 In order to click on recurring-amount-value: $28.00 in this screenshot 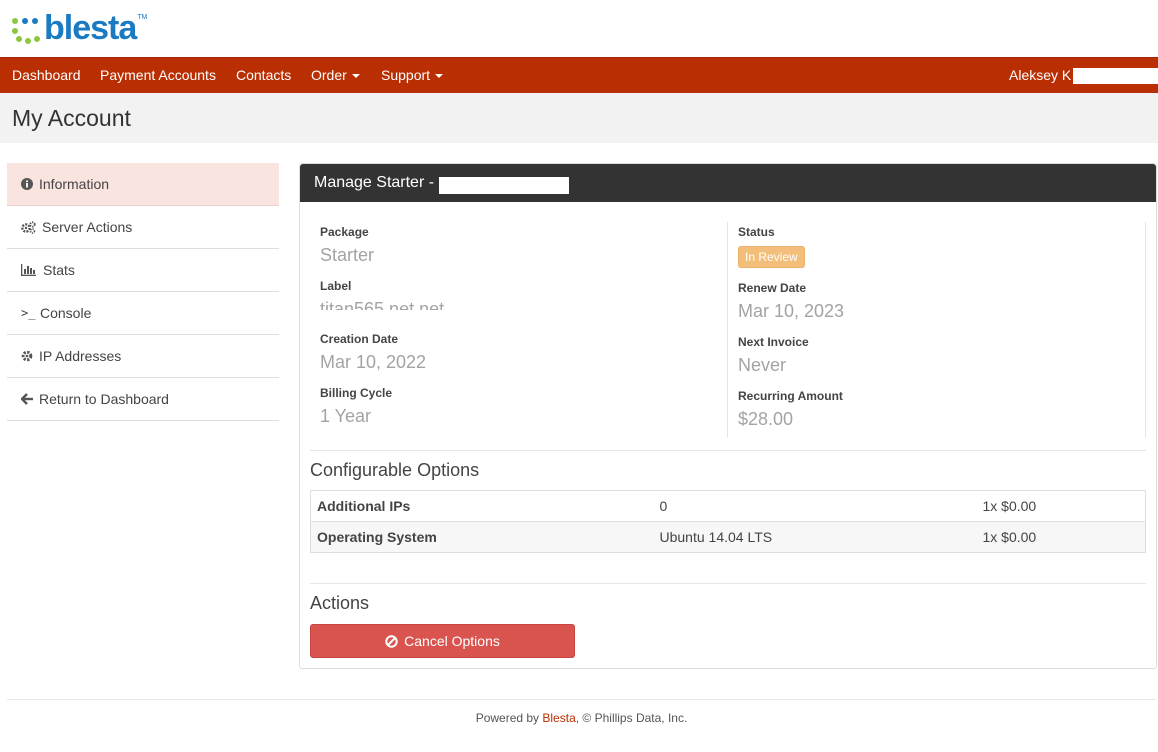, I will do `click(766, 419)`.